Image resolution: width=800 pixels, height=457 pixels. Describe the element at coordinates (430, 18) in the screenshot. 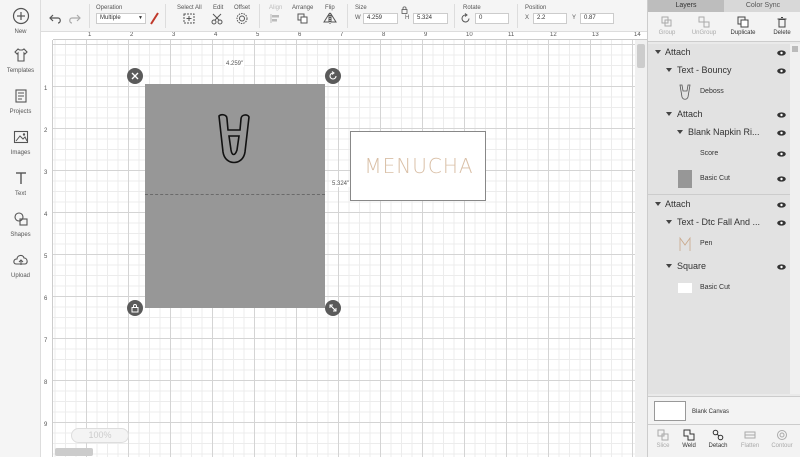

I see `height-input: 5.324` at that location.